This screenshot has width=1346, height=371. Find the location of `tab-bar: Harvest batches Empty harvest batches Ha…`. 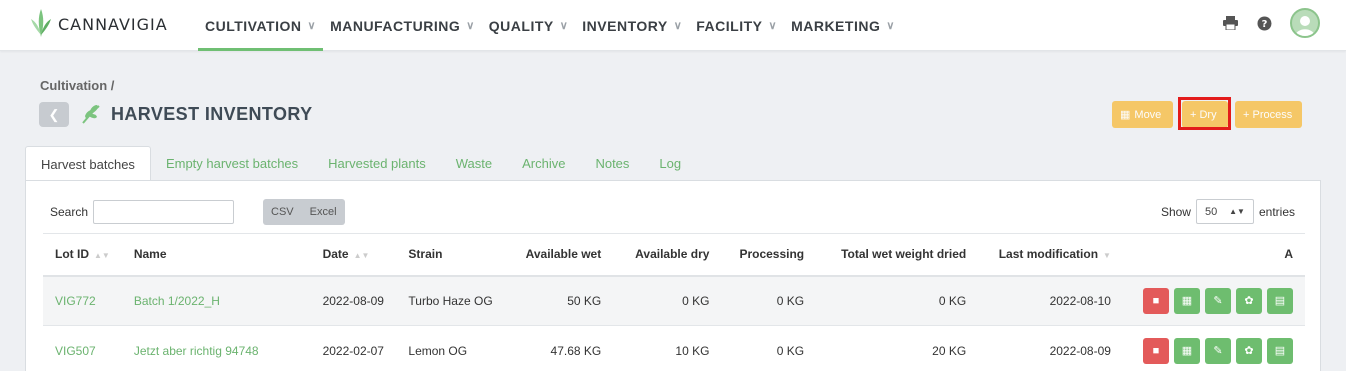

tab-bar: Harvest batches Empty harvest batches Ha… is located at coordinates (360, 163).